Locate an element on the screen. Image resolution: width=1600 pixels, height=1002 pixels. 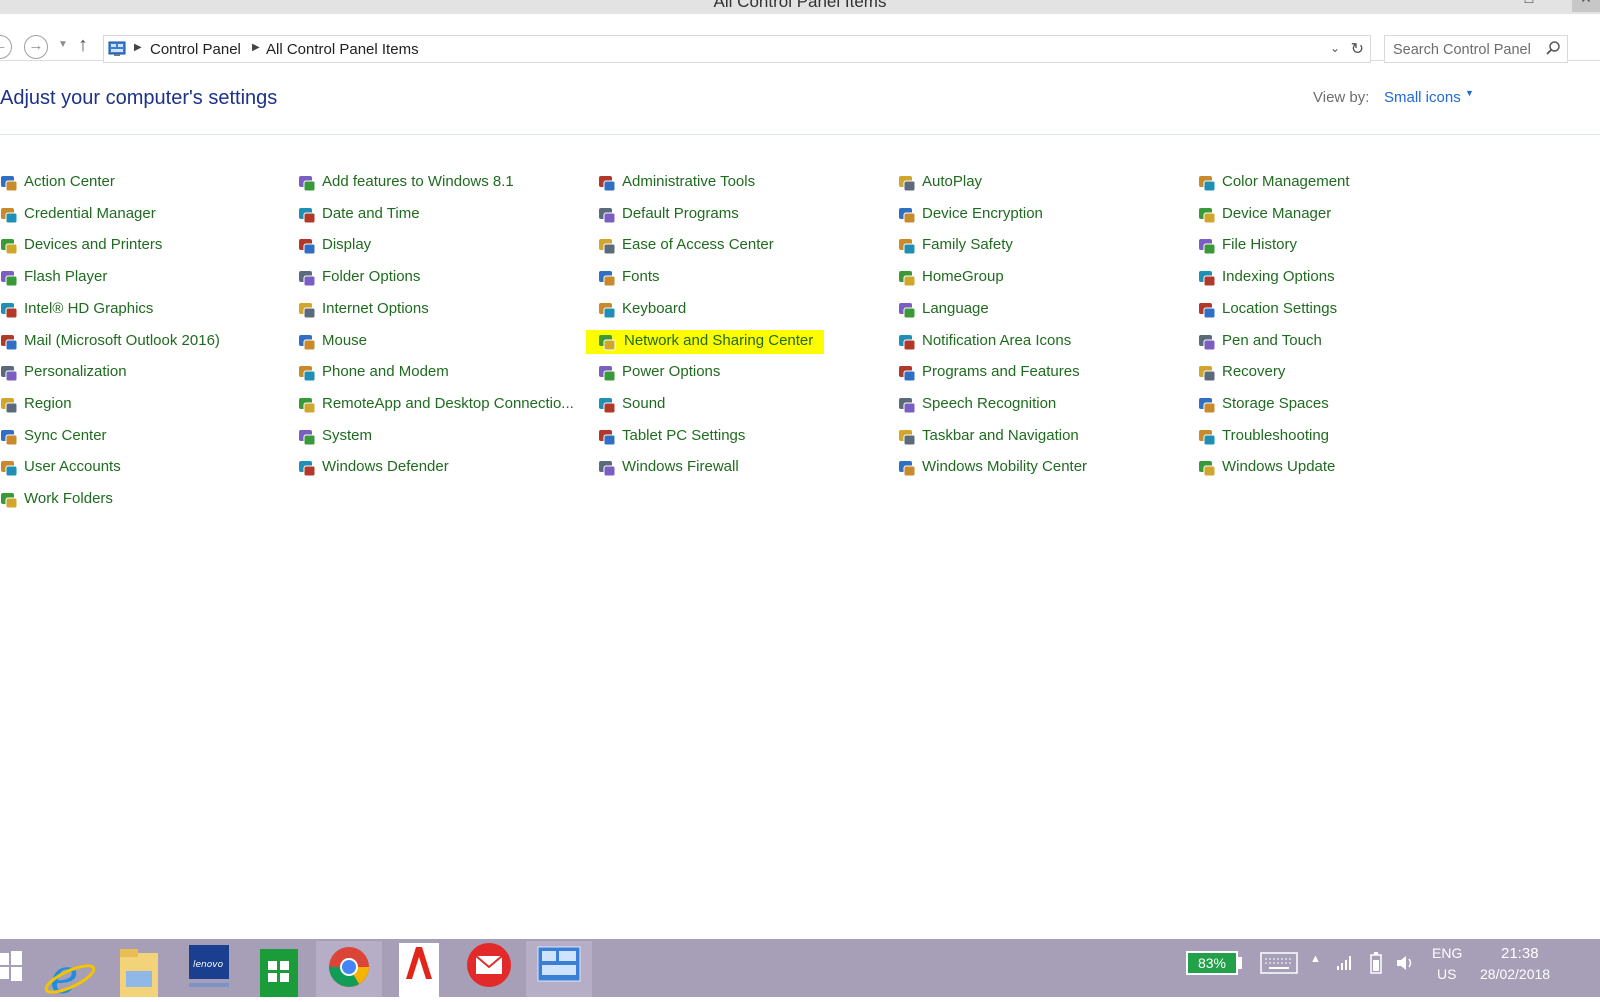
system-icon is located at coordinates (307, 438).